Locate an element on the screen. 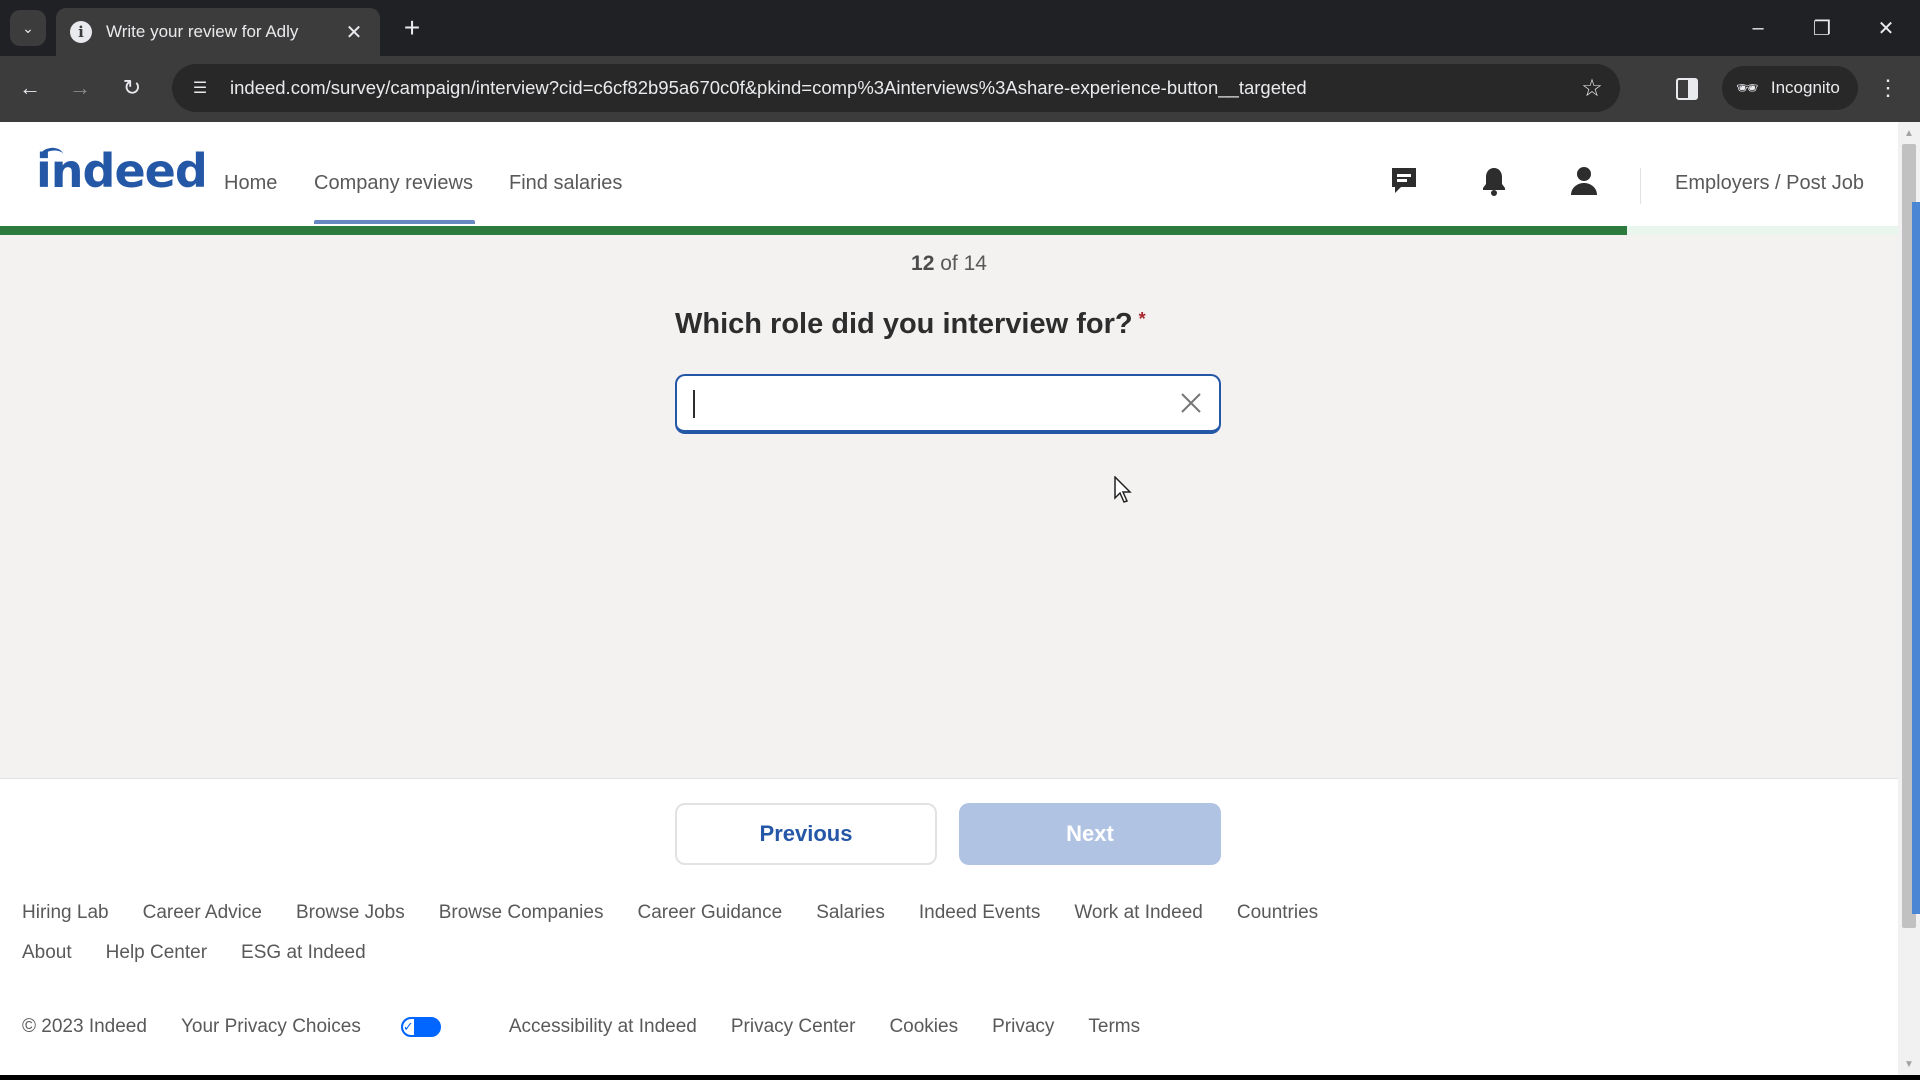 This screenshot has width=1920, height=1080. footer-link: Hiring Lab is located at coordinates (65, 913).